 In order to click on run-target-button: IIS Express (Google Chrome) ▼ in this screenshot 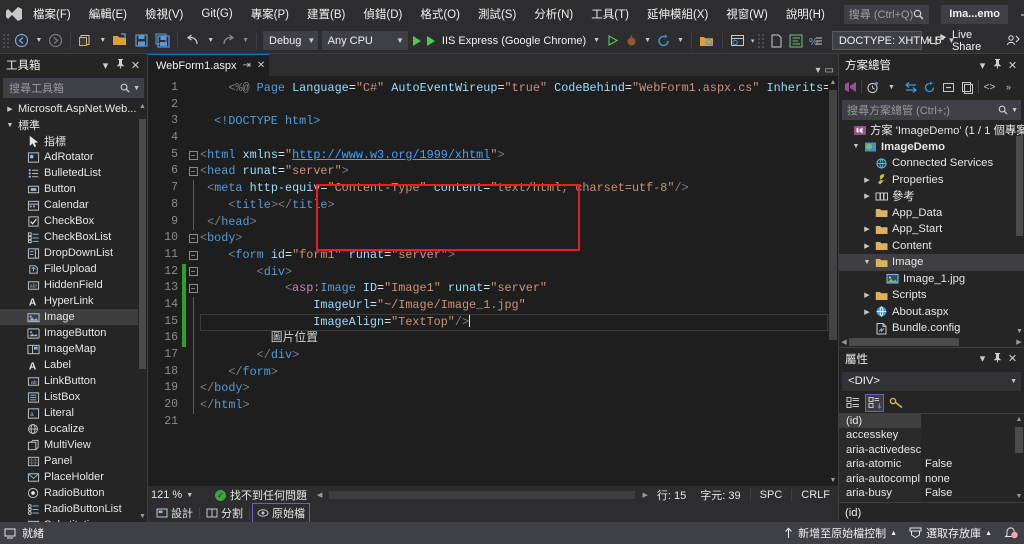, I will do `click(513, 41)`.